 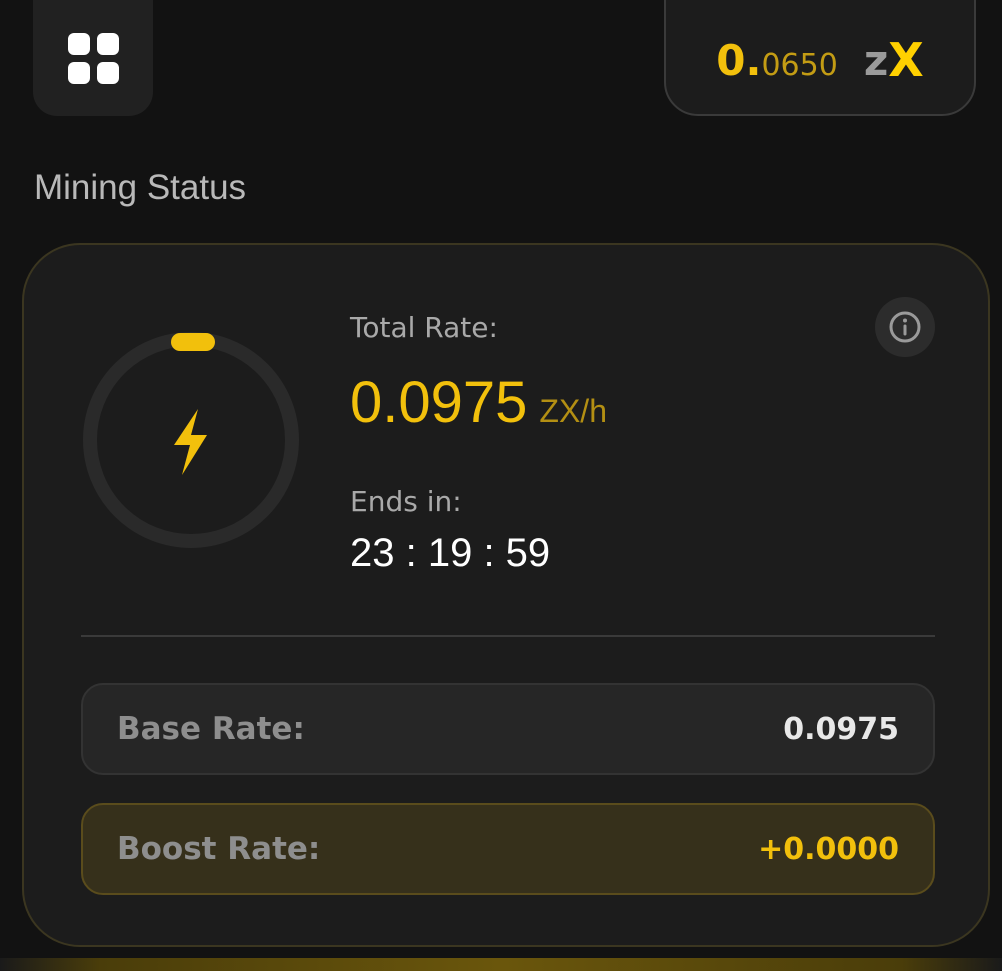 I want to click on total-rate-label: Total Rate:, so click(x=424, y=327).